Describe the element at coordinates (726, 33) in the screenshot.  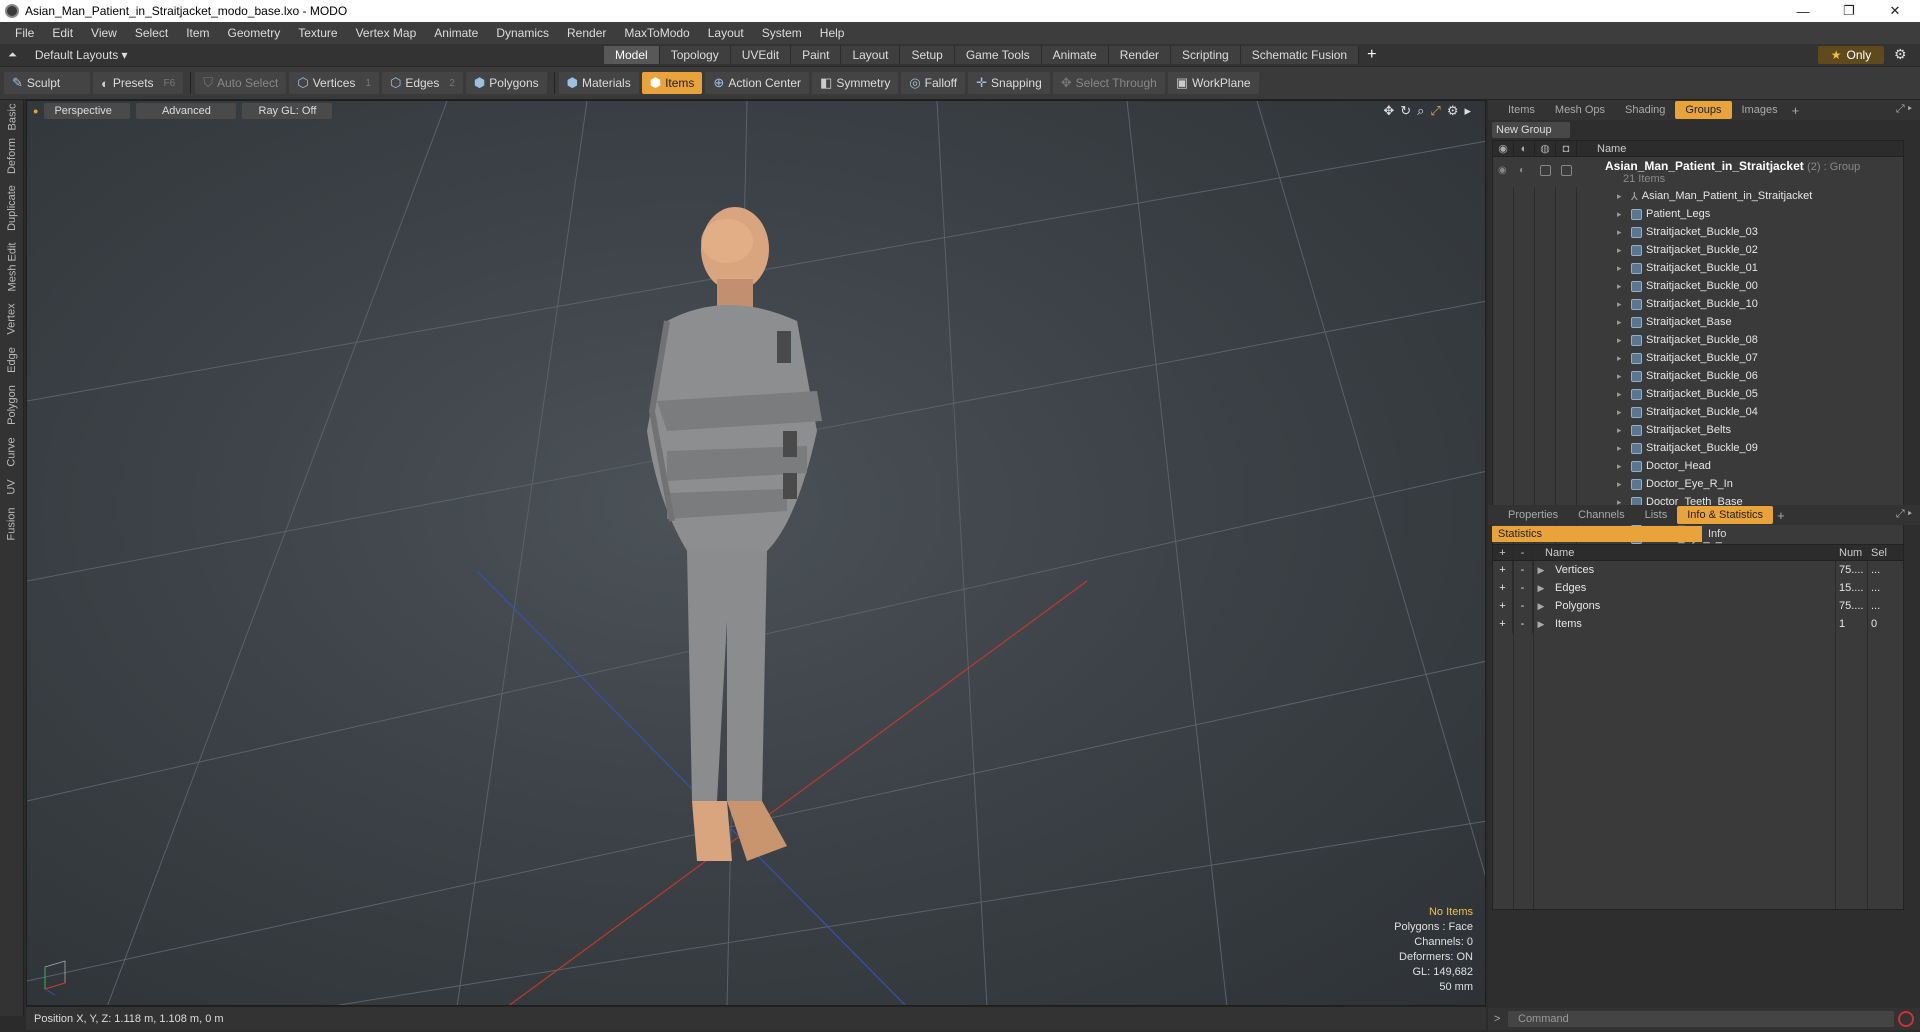
I see `menu-layout: Layout` at that location.